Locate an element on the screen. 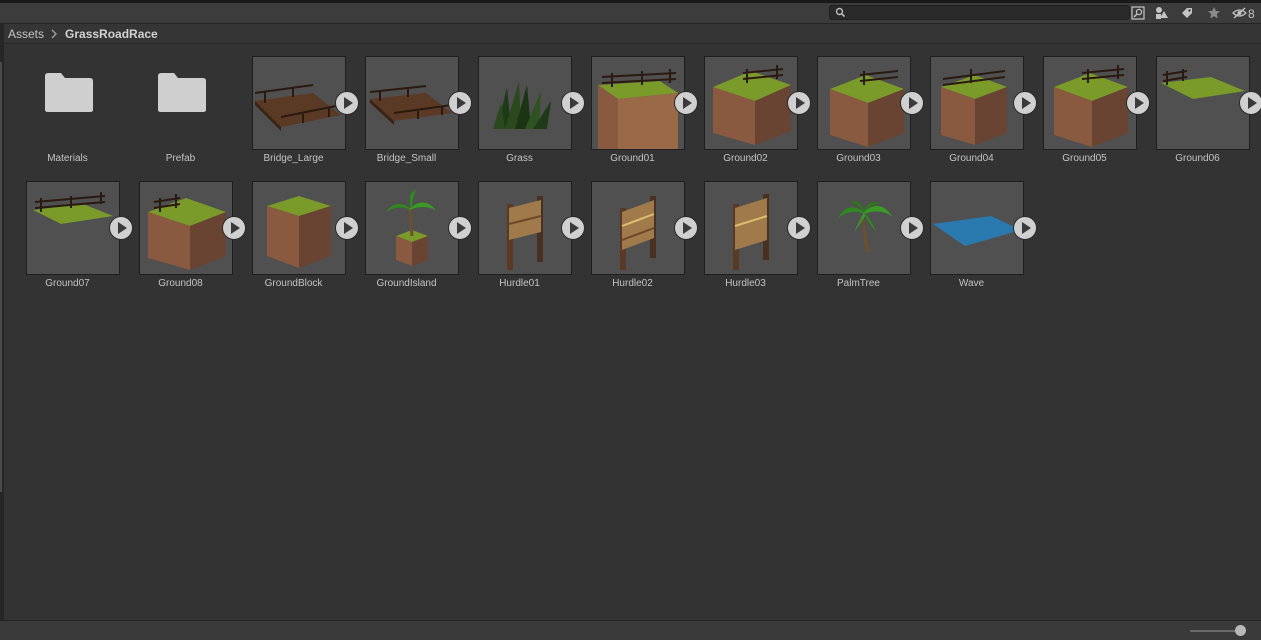 The height and width of the screenshot is (640, 1261). breadcrumb-assets: Assets is located at coordinates (26, 34).